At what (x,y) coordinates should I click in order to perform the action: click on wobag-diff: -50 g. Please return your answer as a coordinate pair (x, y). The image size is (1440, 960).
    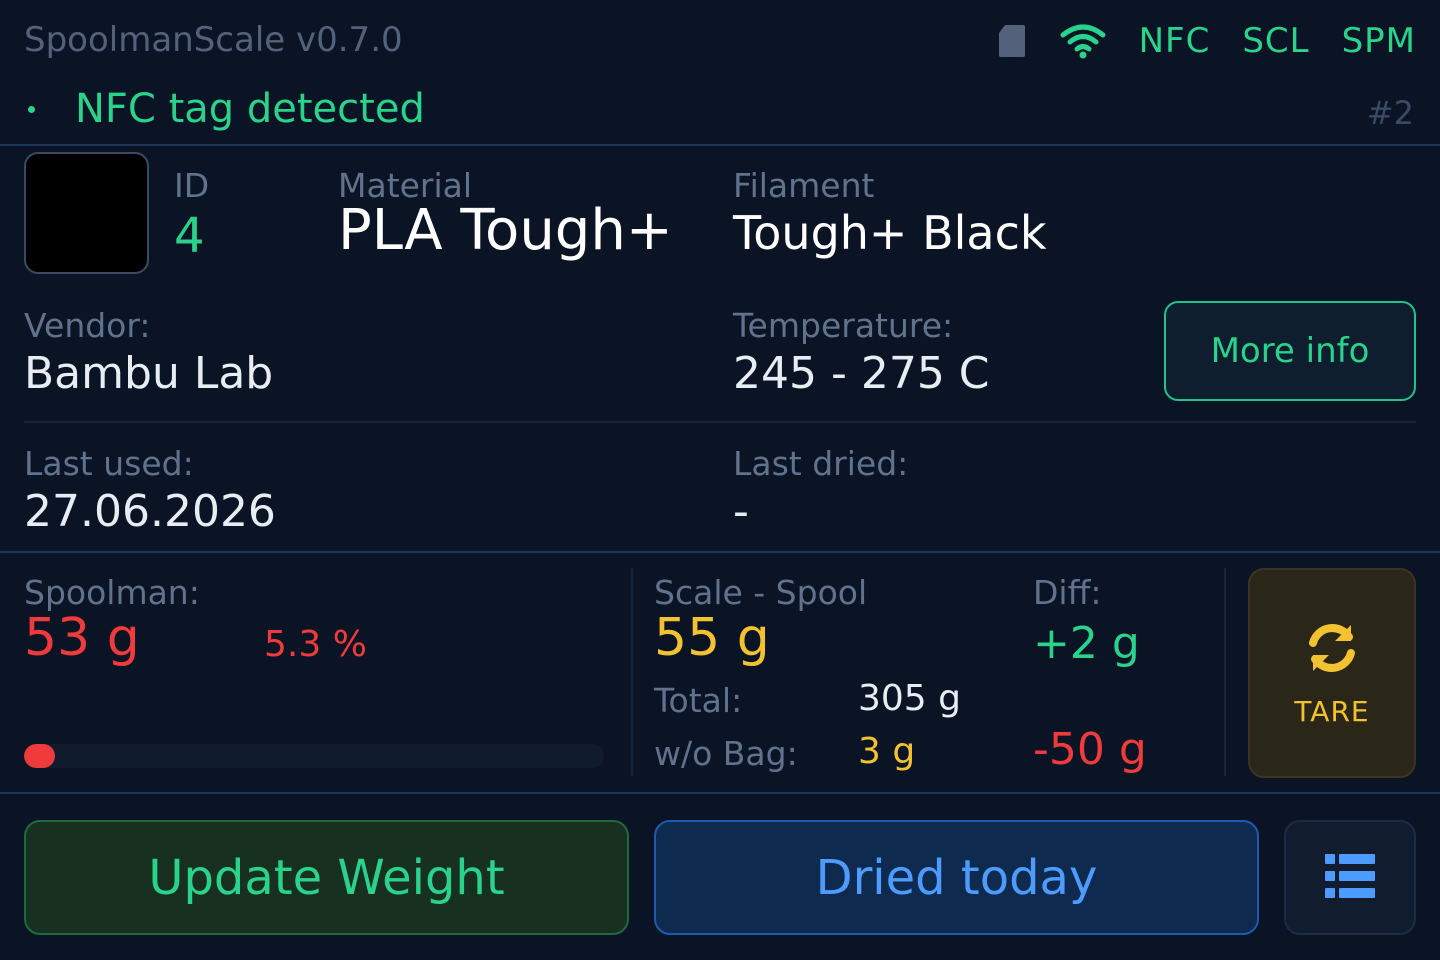
    Looking at the image, I should click on (1090, 749).